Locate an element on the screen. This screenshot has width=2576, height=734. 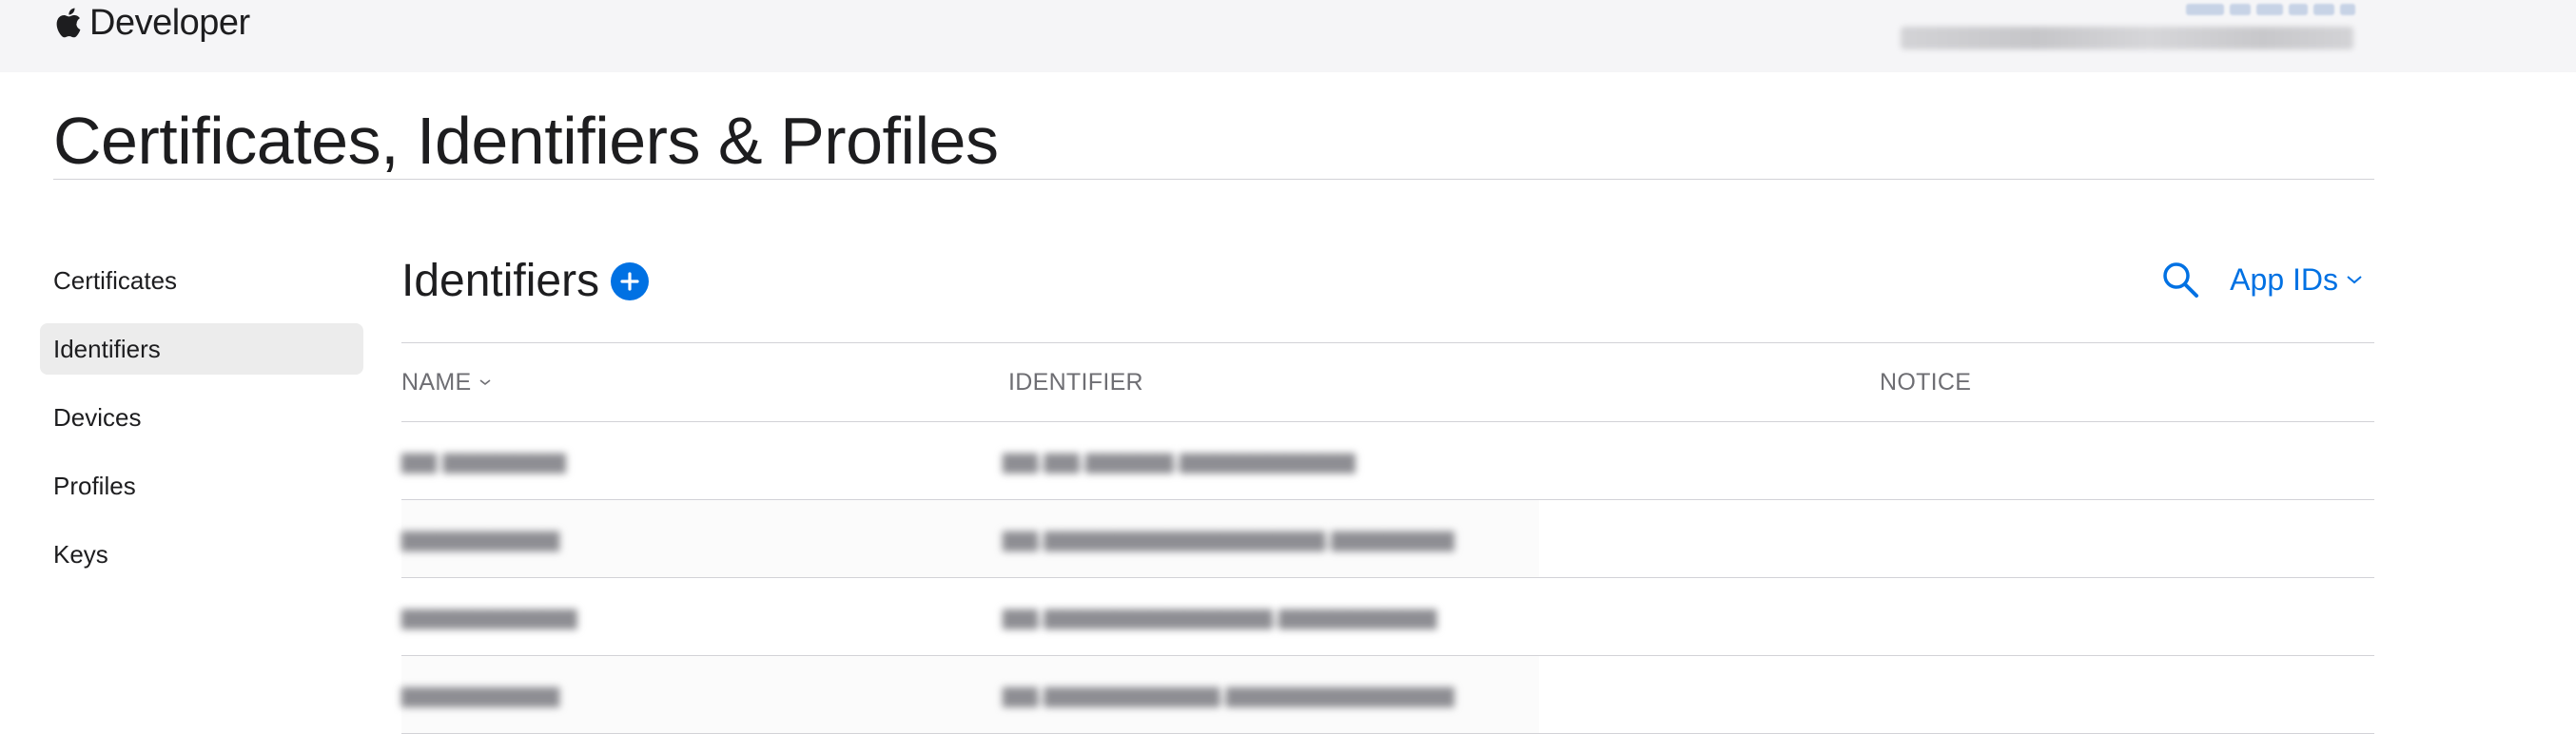
account-name-redacted is located at coordinates (2271, 9).